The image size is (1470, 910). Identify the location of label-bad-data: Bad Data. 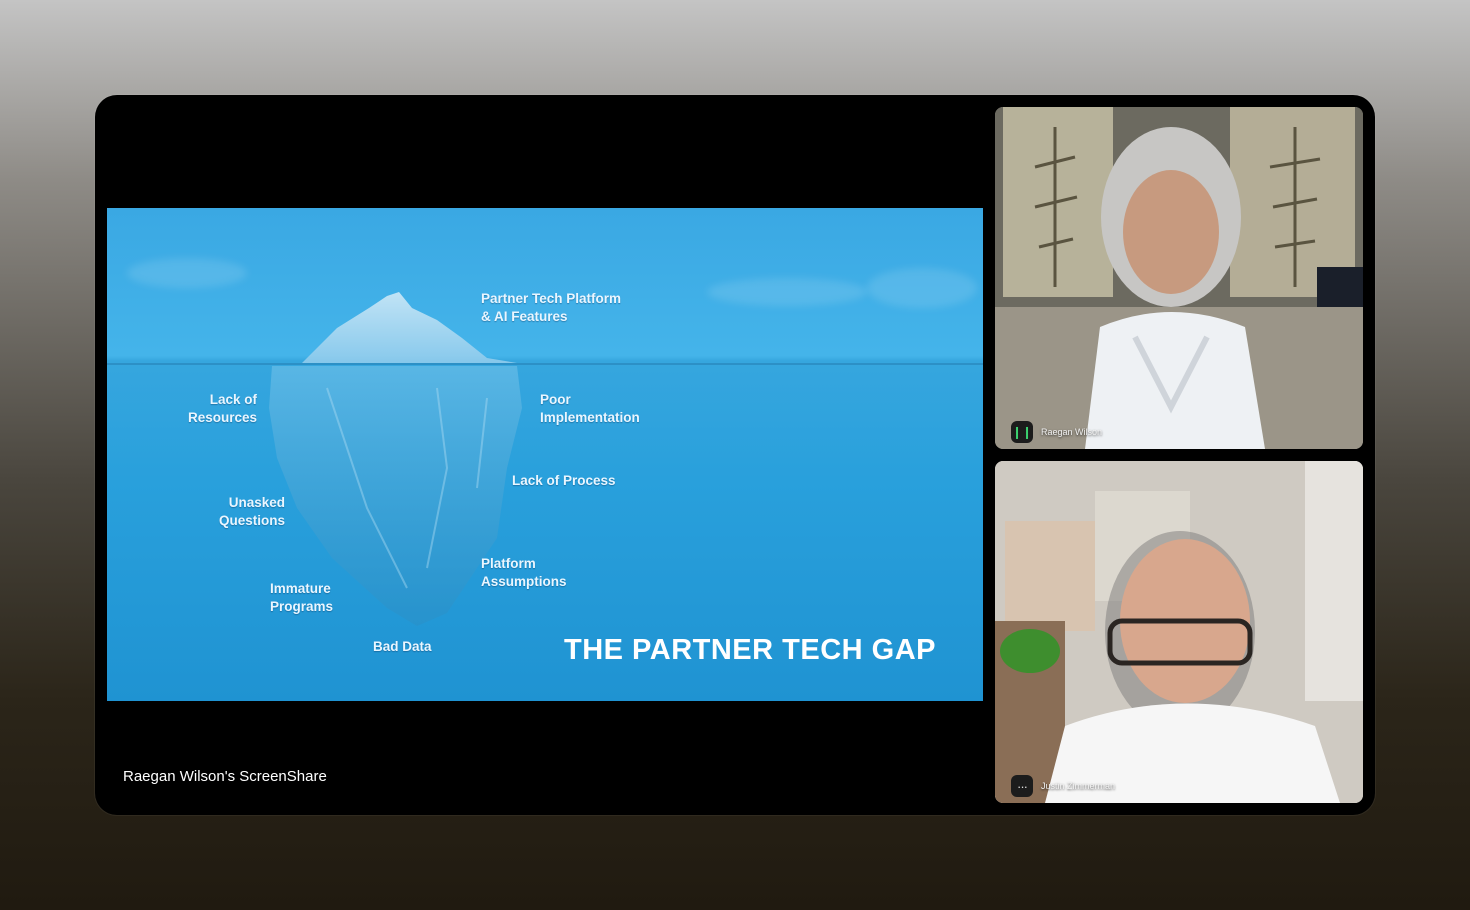
(402, 646).